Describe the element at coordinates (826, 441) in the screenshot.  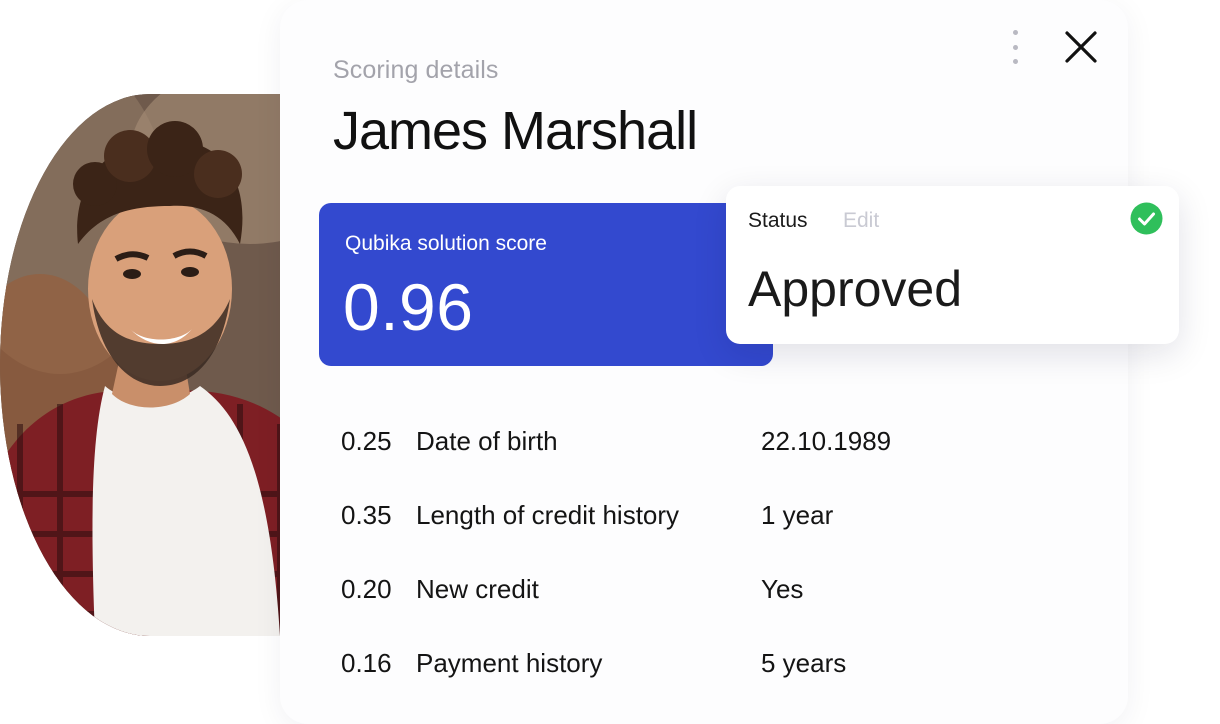
I see `criteria-value: 22.10.1989` at that location.